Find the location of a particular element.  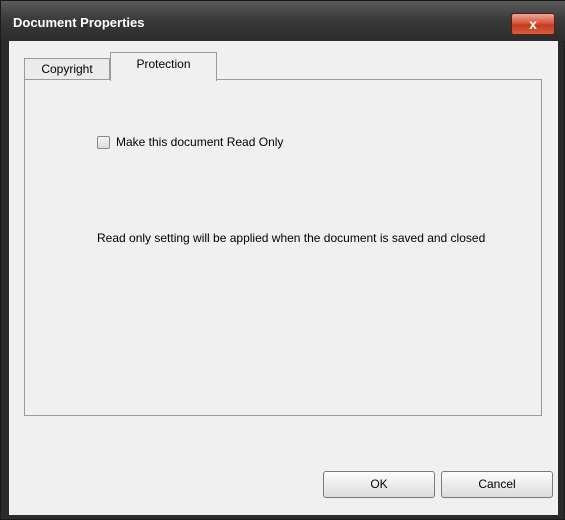

ok-button: OK is located at coordinates (379, 484).